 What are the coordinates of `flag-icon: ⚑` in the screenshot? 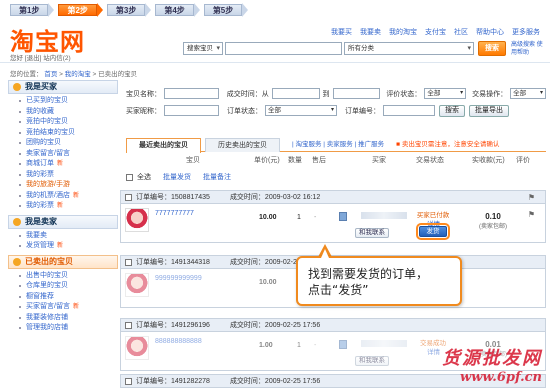 It's located at (531, 197).